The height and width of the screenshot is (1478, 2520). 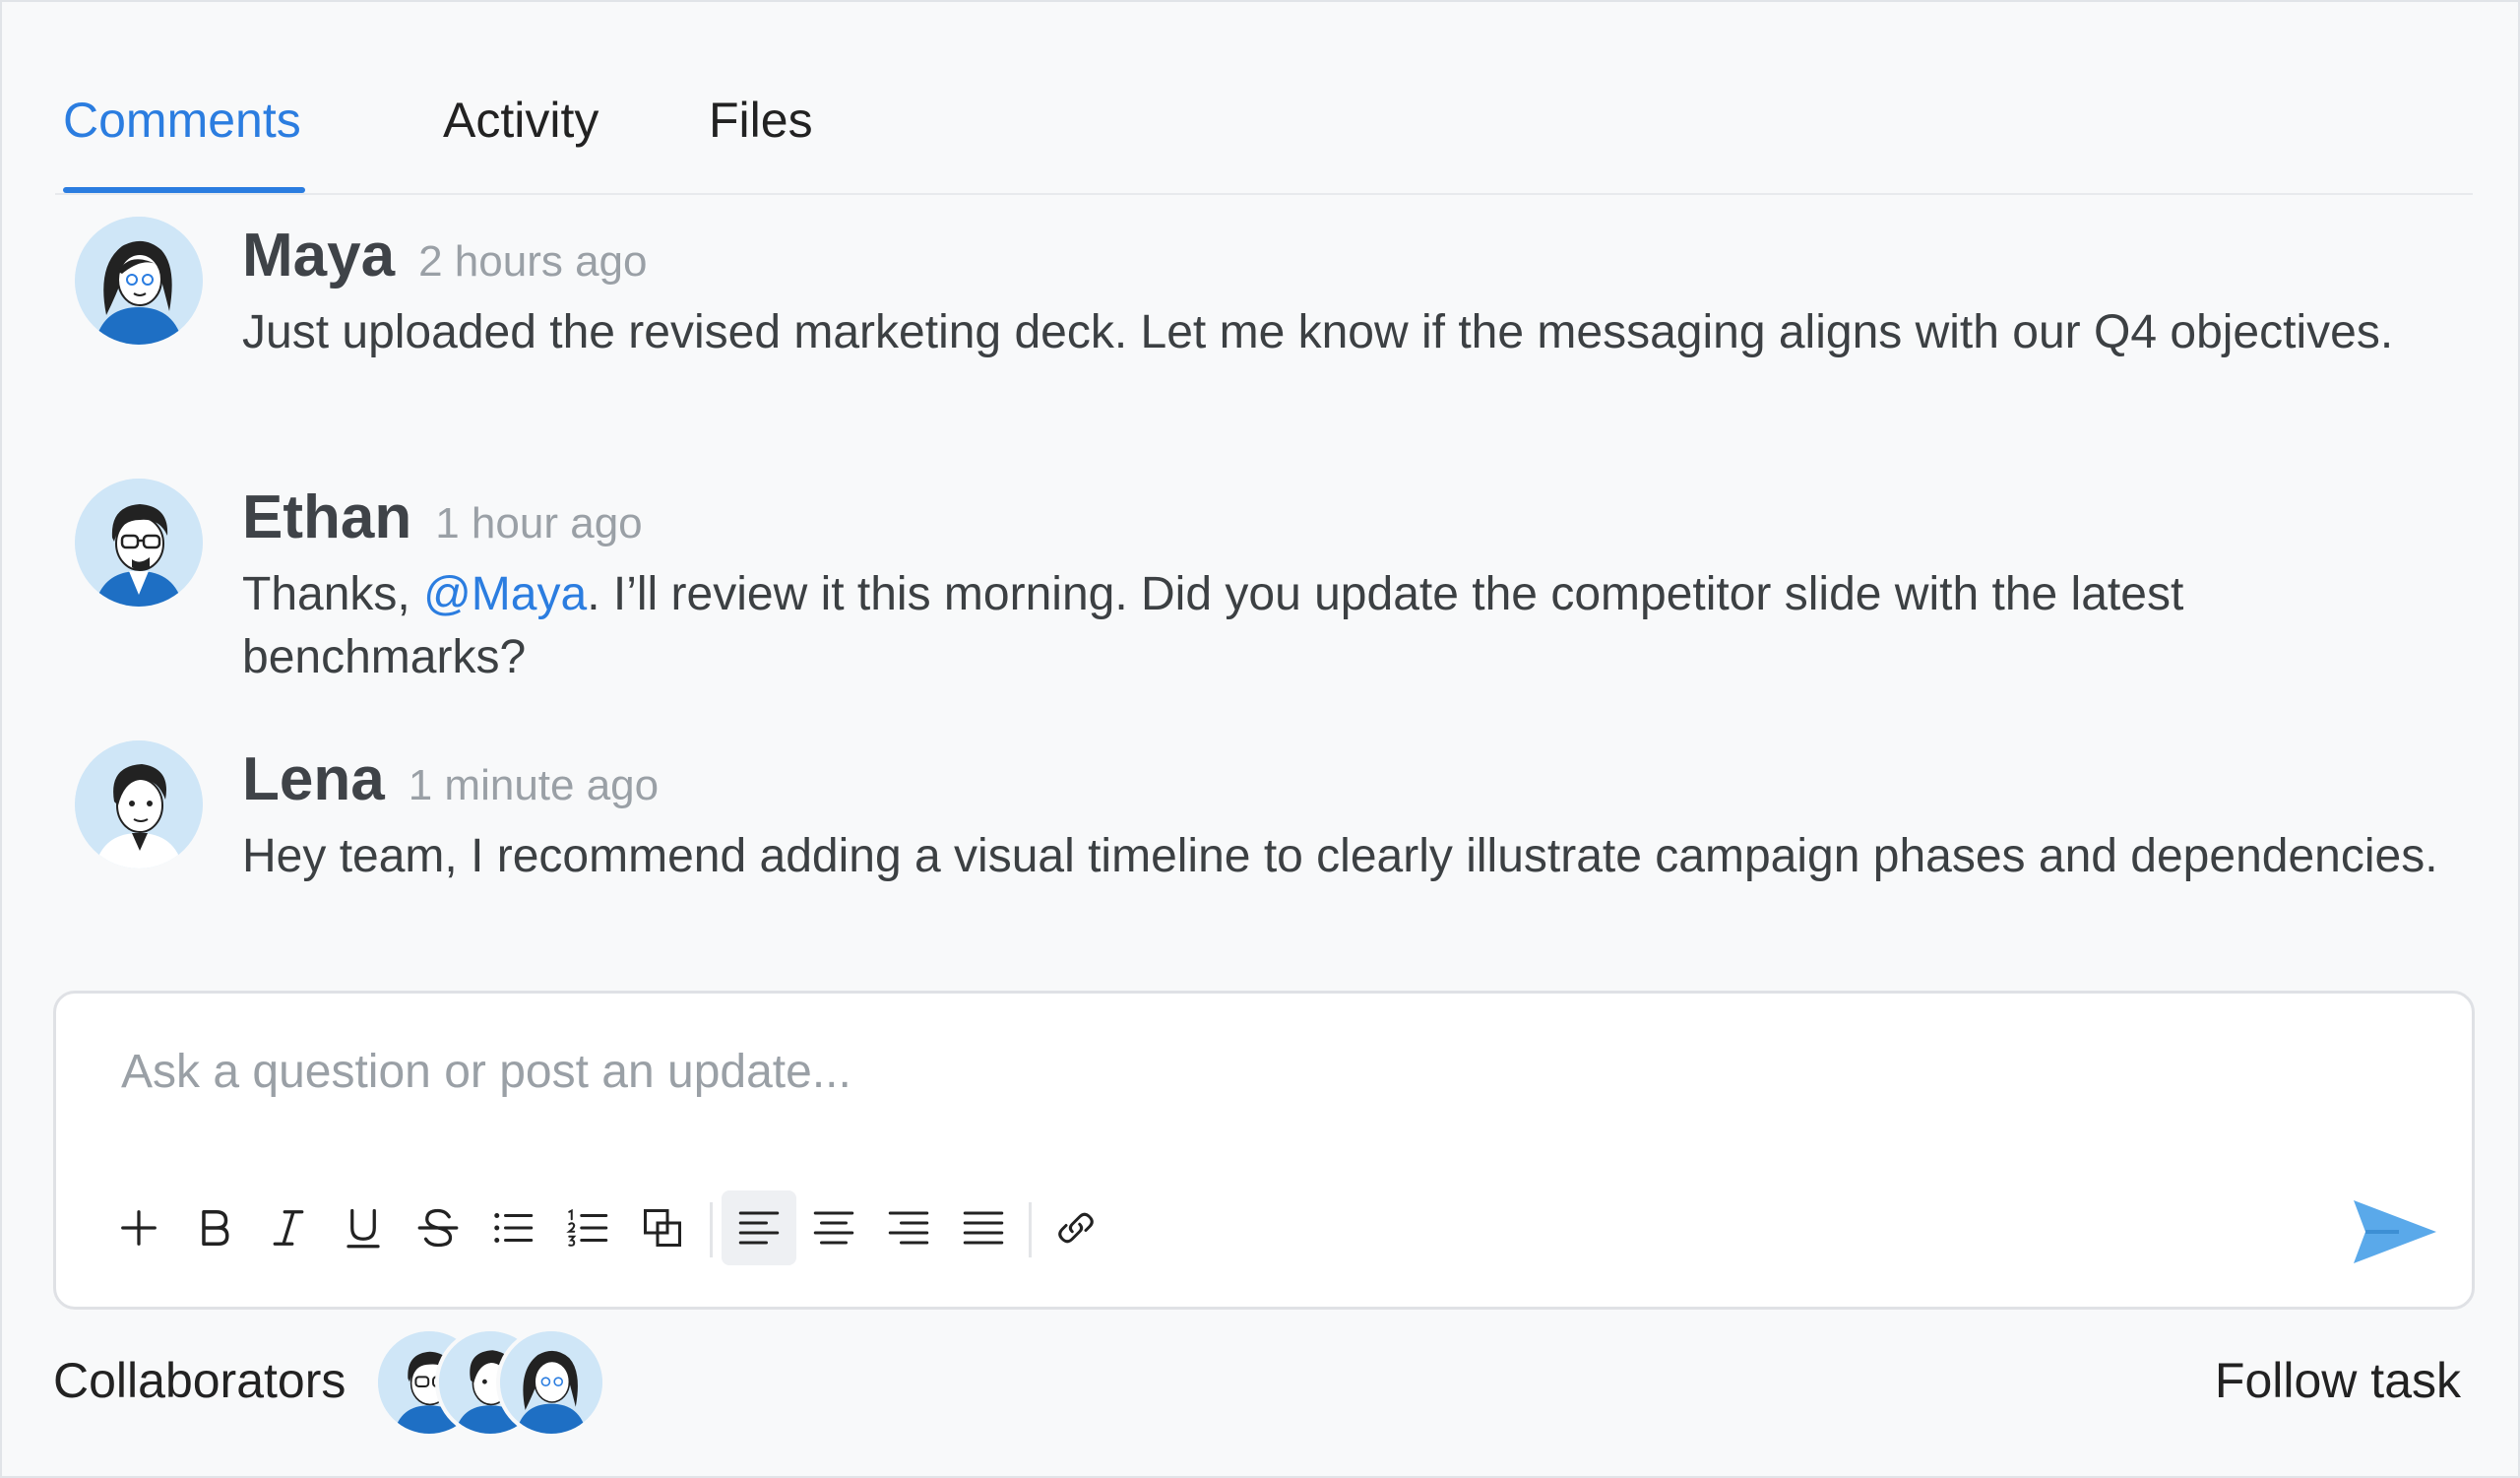 I want to click on comment-timestamp: 1 minute ago, so click(x=534, y=785).